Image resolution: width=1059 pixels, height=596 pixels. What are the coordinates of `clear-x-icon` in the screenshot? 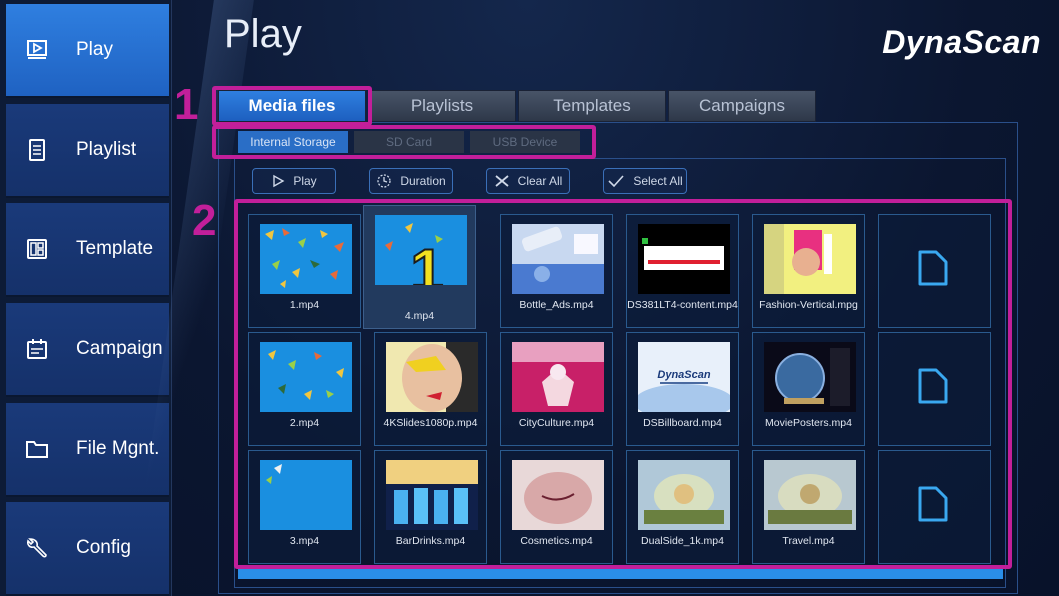 It's located at (502, 181).